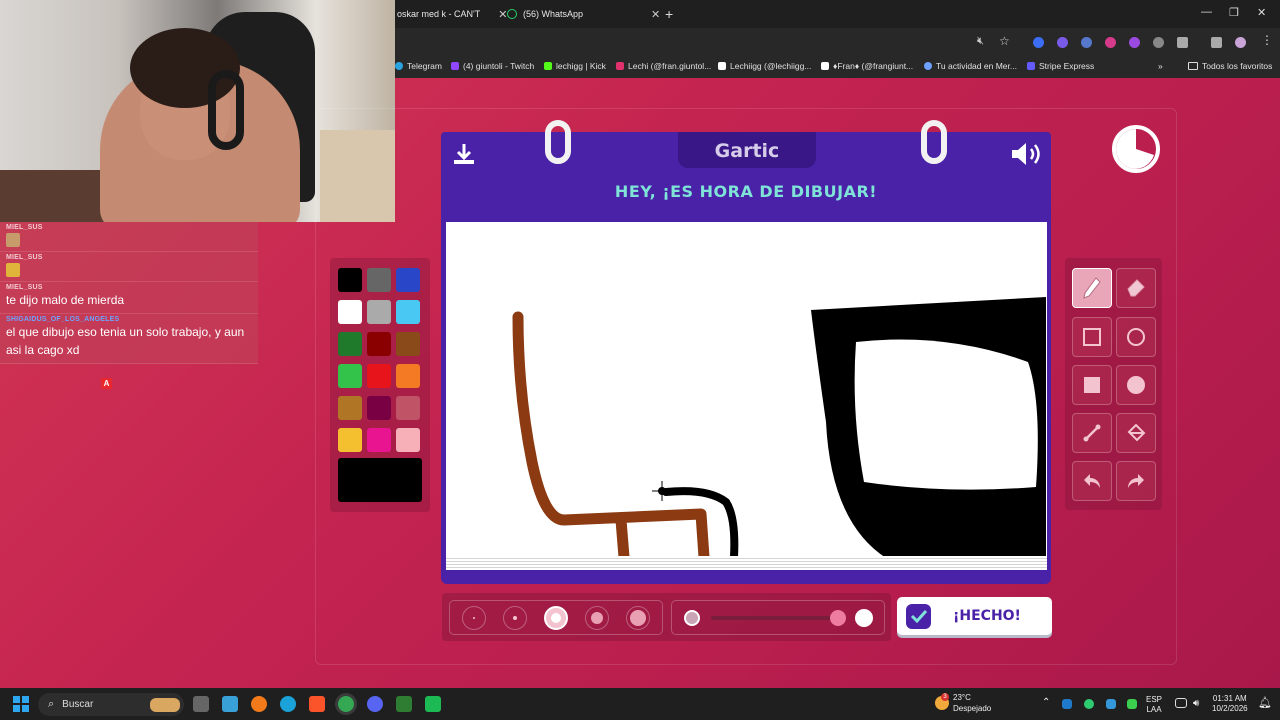  What do you see at coordinates (1160, 66) in the screenshot?
I see `bookmarks-overflow-icon: »` at bounding box center [1160, 66].